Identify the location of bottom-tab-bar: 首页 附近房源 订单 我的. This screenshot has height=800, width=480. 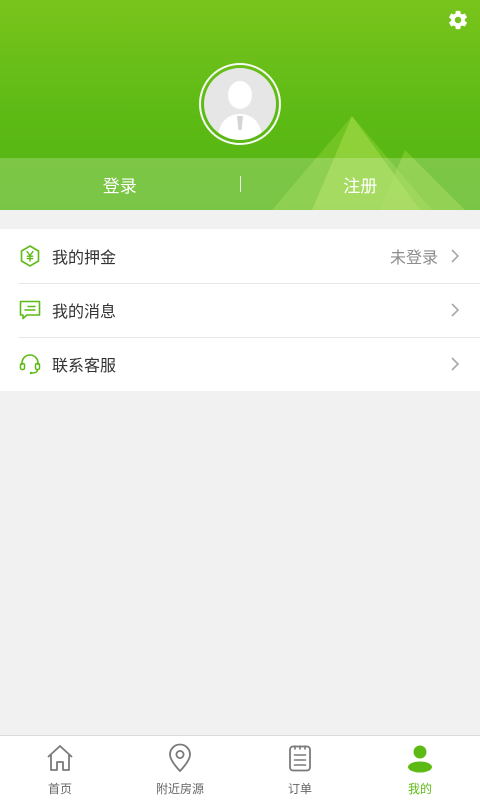
(240, 767).